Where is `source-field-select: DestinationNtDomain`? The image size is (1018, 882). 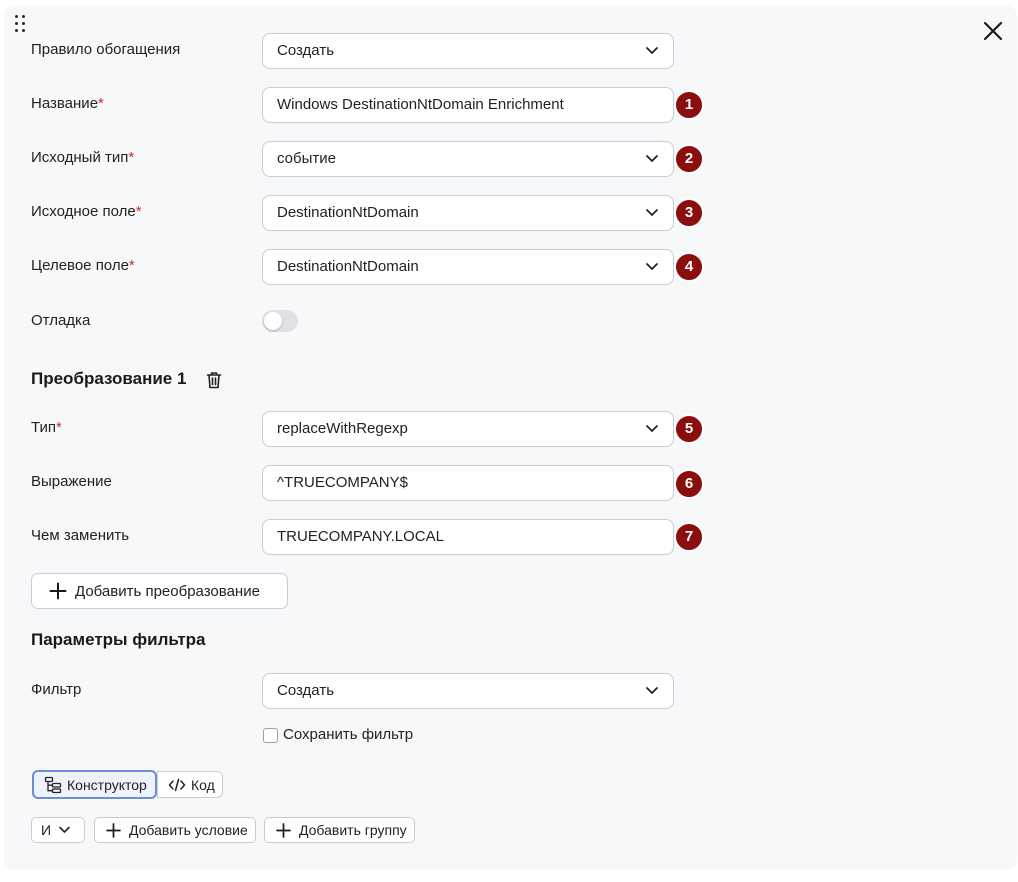
source-field-select: DestinationNtDomain is located at coordinates (468, 213).